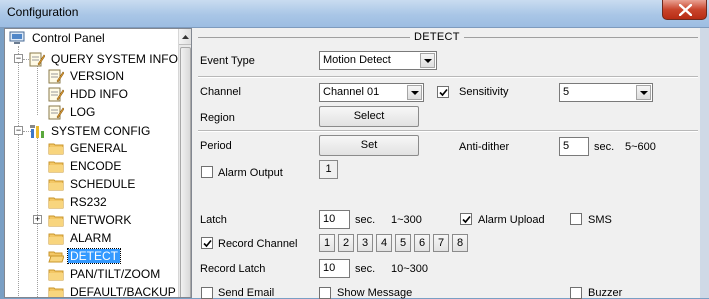 The image size is (709, 299). What do you see at coordinates (422, 243) in the screenshot?
I see `record-channel-6: 6` at bounding box center [422, 243].